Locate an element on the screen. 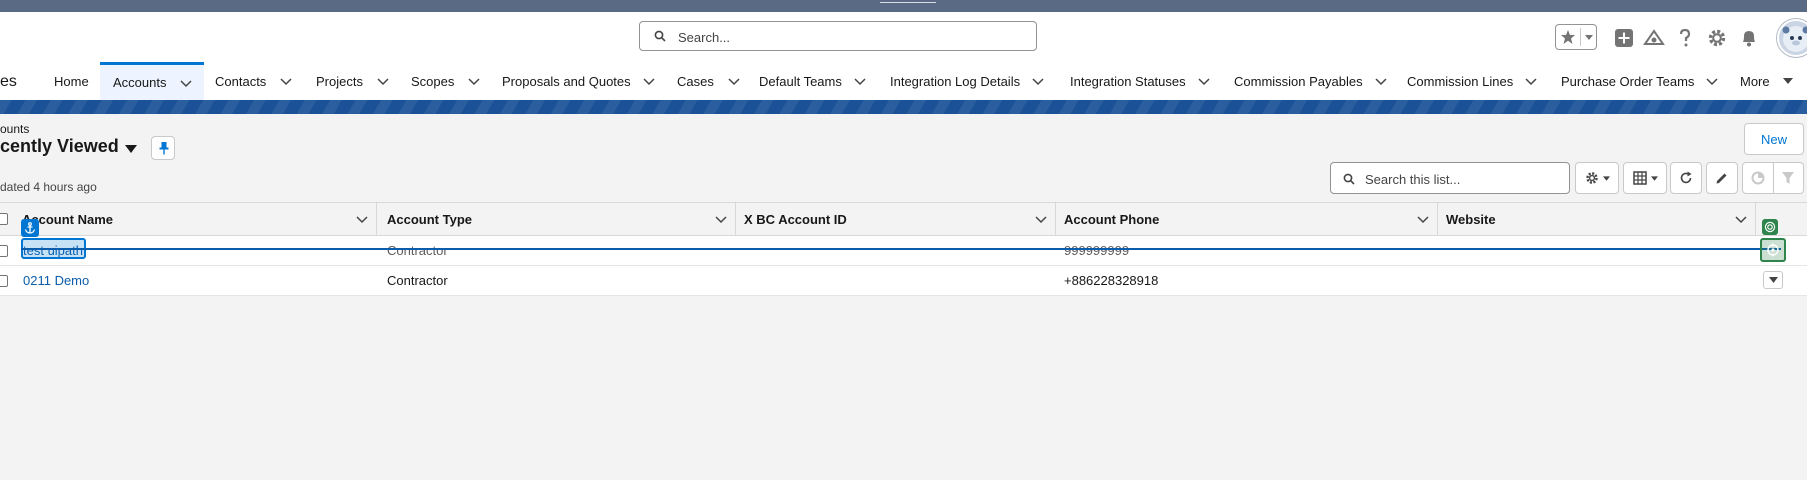 Image resolution: width=1807 pixels, height=480 pixels. display-as-button is located at coordinates (1645, 178).